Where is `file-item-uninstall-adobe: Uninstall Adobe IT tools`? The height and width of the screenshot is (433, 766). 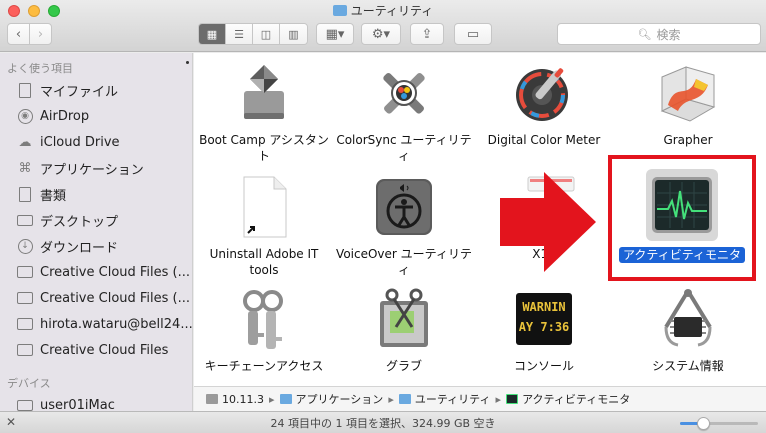 file-item-uninstall-adobe: Uninstall Adobe IT tools is located at coordinates (264, 226).